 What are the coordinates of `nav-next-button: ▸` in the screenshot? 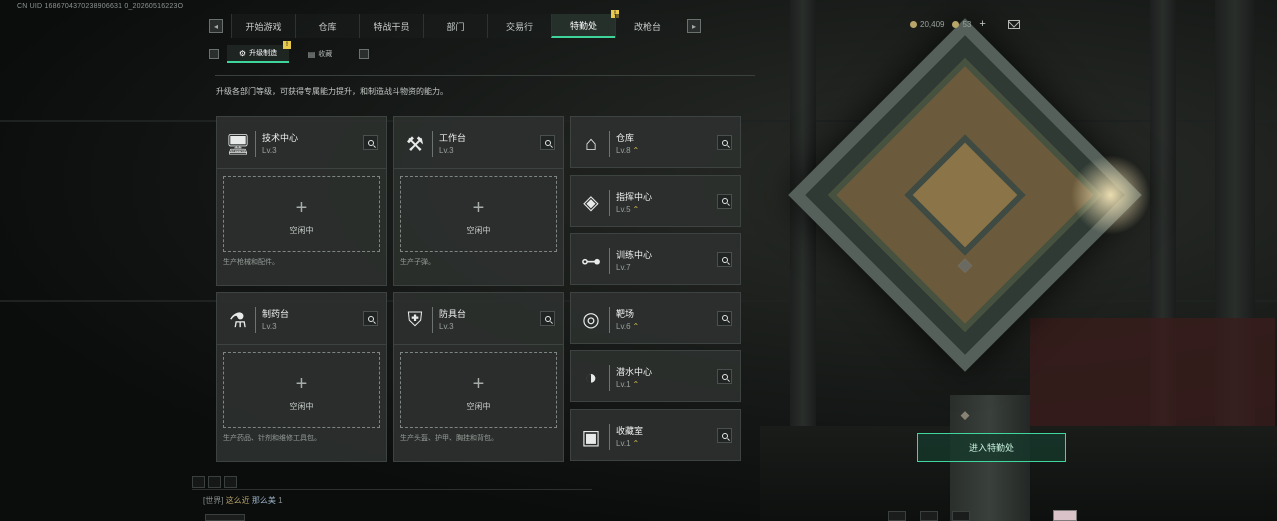 It's located at (694, 26).